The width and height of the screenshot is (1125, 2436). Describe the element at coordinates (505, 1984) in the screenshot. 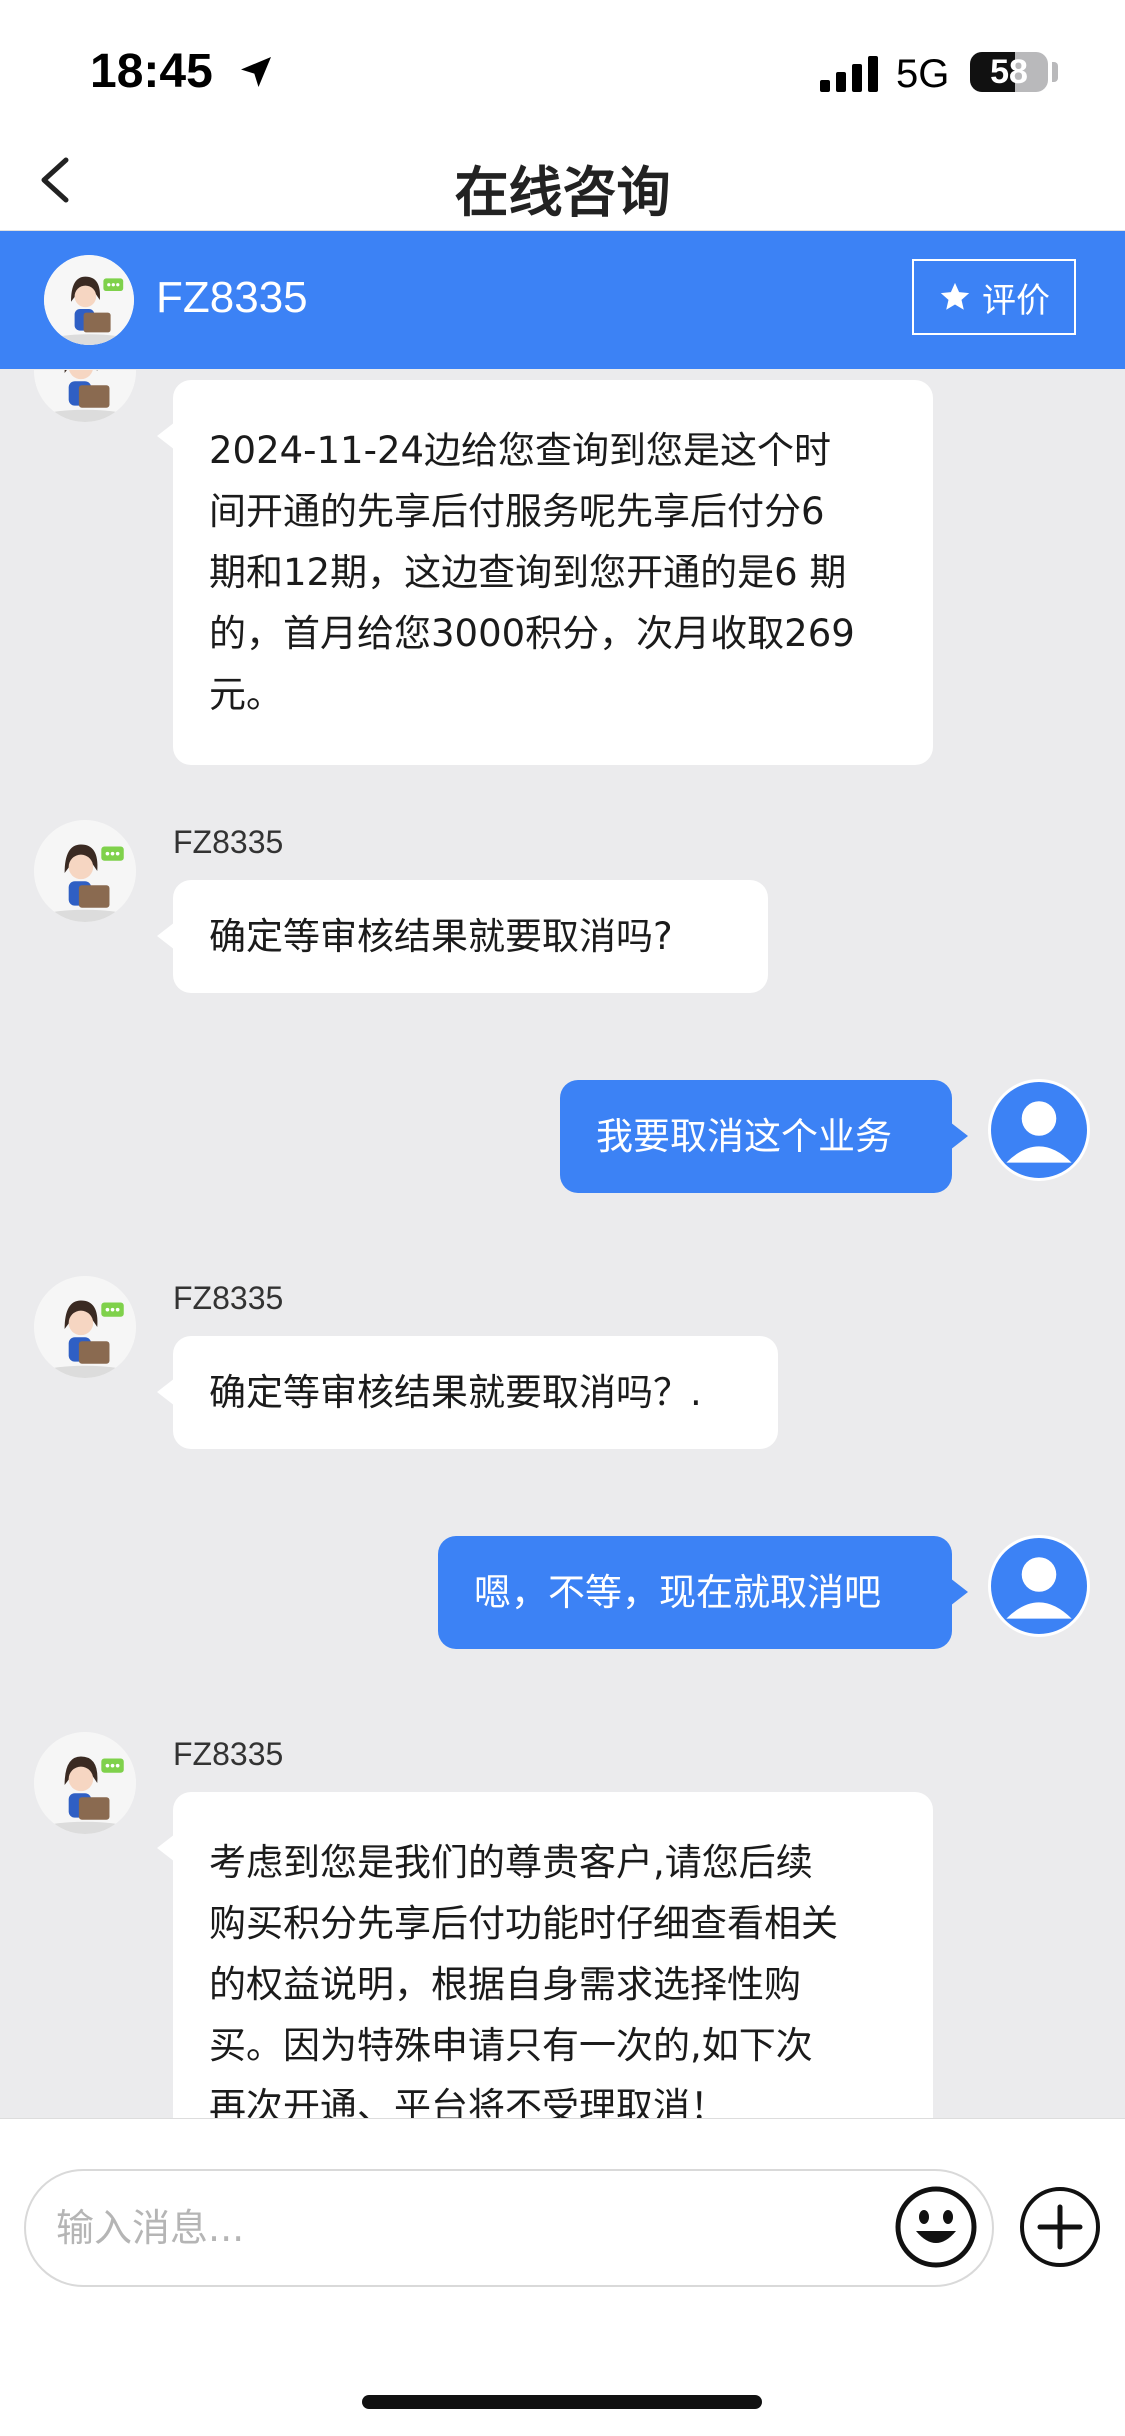

I see `message-line: 的权益说明，根据自身需求选择性购` at that location.